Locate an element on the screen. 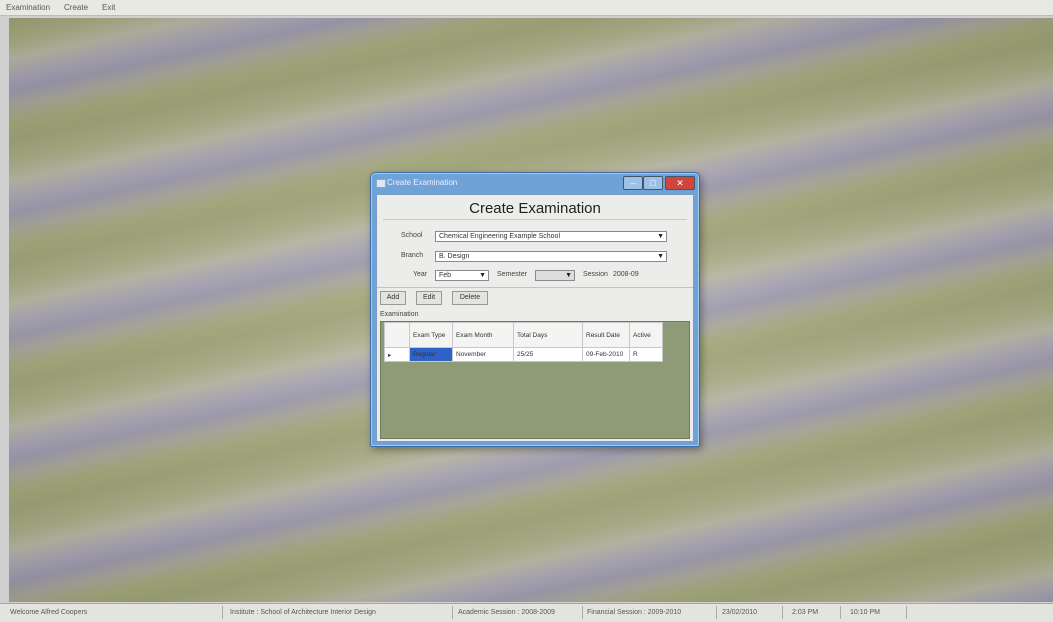 The width and height of the screenshot is (1053, 622). menu-item-exit: Exit is located at coordinates (108, 7).